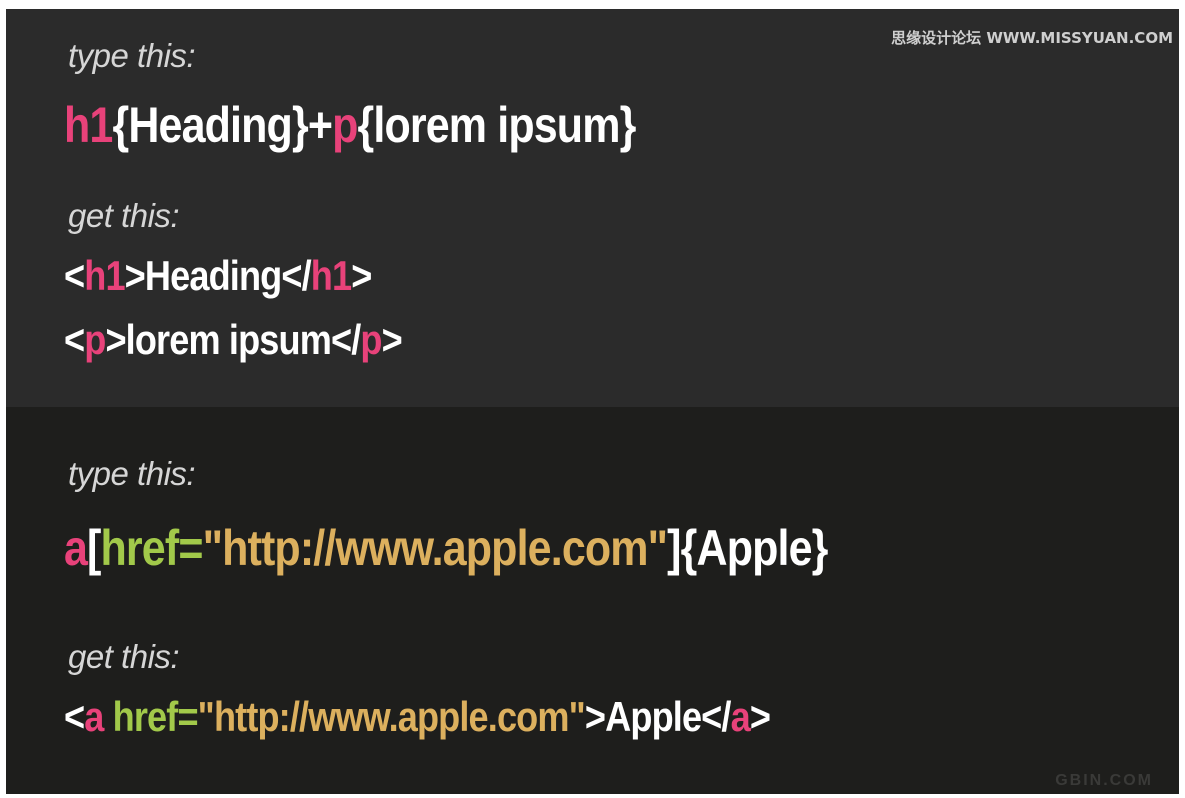 This screenshot has height=798, width=1185. I want to click on abbreviation-input: a[href="http://www.apple.com"]{Apple}, so click(446, 548).